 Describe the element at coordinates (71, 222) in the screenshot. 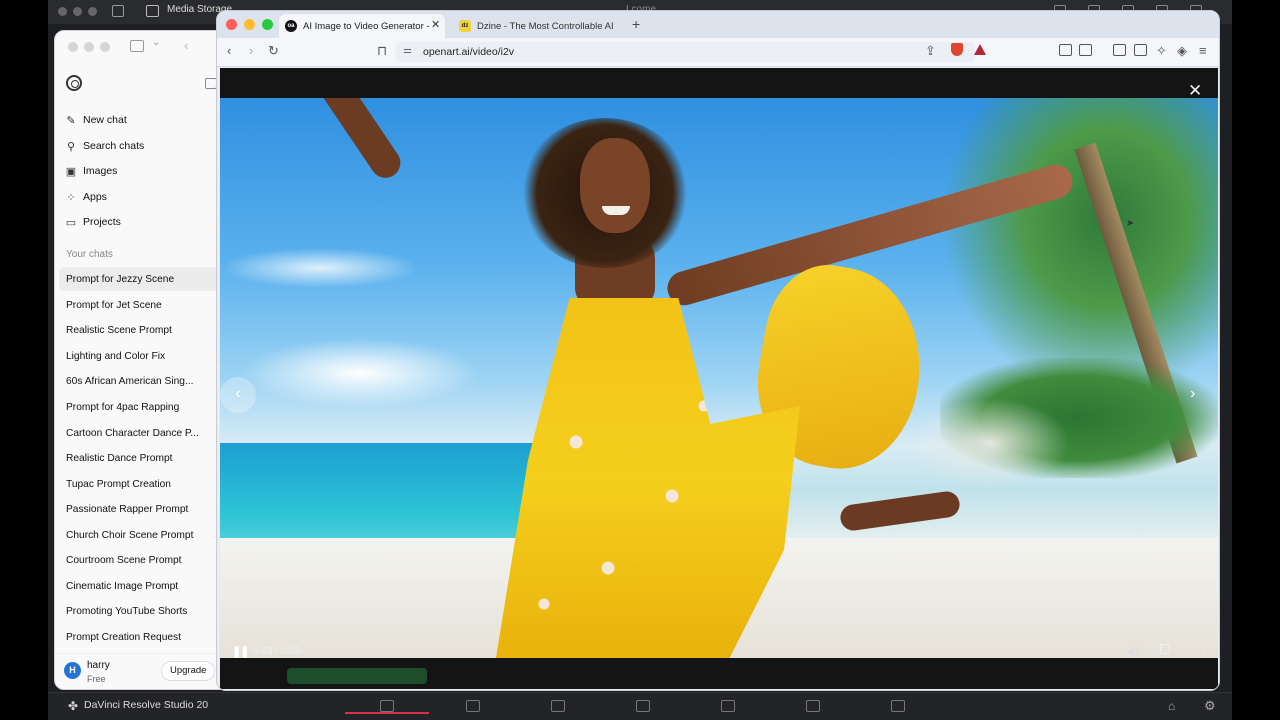

I see `folder-icon: ▭` at that location.